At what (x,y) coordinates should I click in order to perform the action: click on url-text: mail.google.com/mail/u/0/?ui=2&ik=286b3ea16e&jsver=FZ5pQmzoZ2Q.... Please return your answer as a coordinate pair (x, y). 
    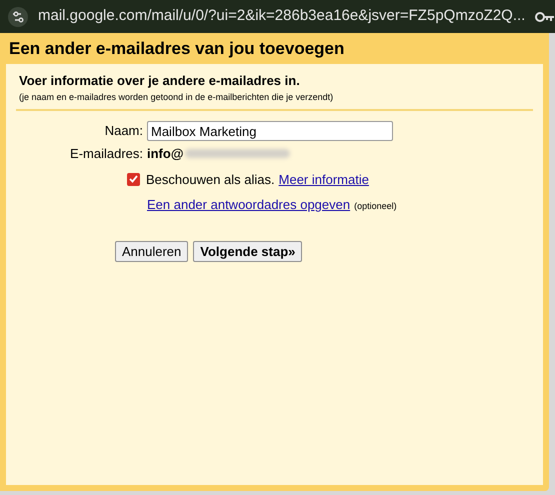
    Looking at the image, I should click on (282, 16).